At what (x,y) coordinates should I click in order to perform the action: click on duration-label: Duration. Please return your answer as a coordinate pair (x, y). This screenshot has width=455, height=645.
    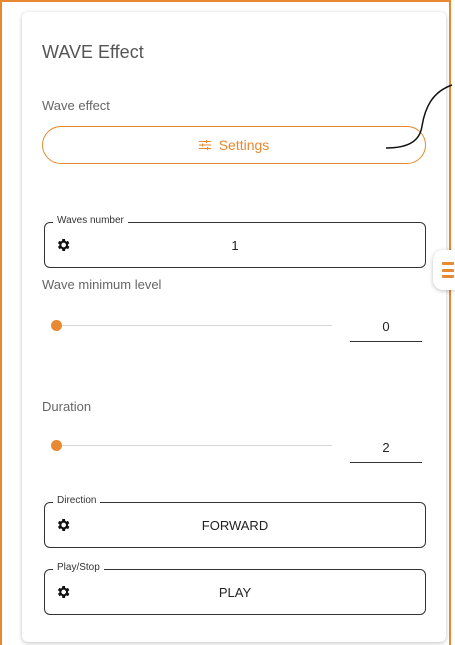
    Looking at the image, I should click on (67, 406).